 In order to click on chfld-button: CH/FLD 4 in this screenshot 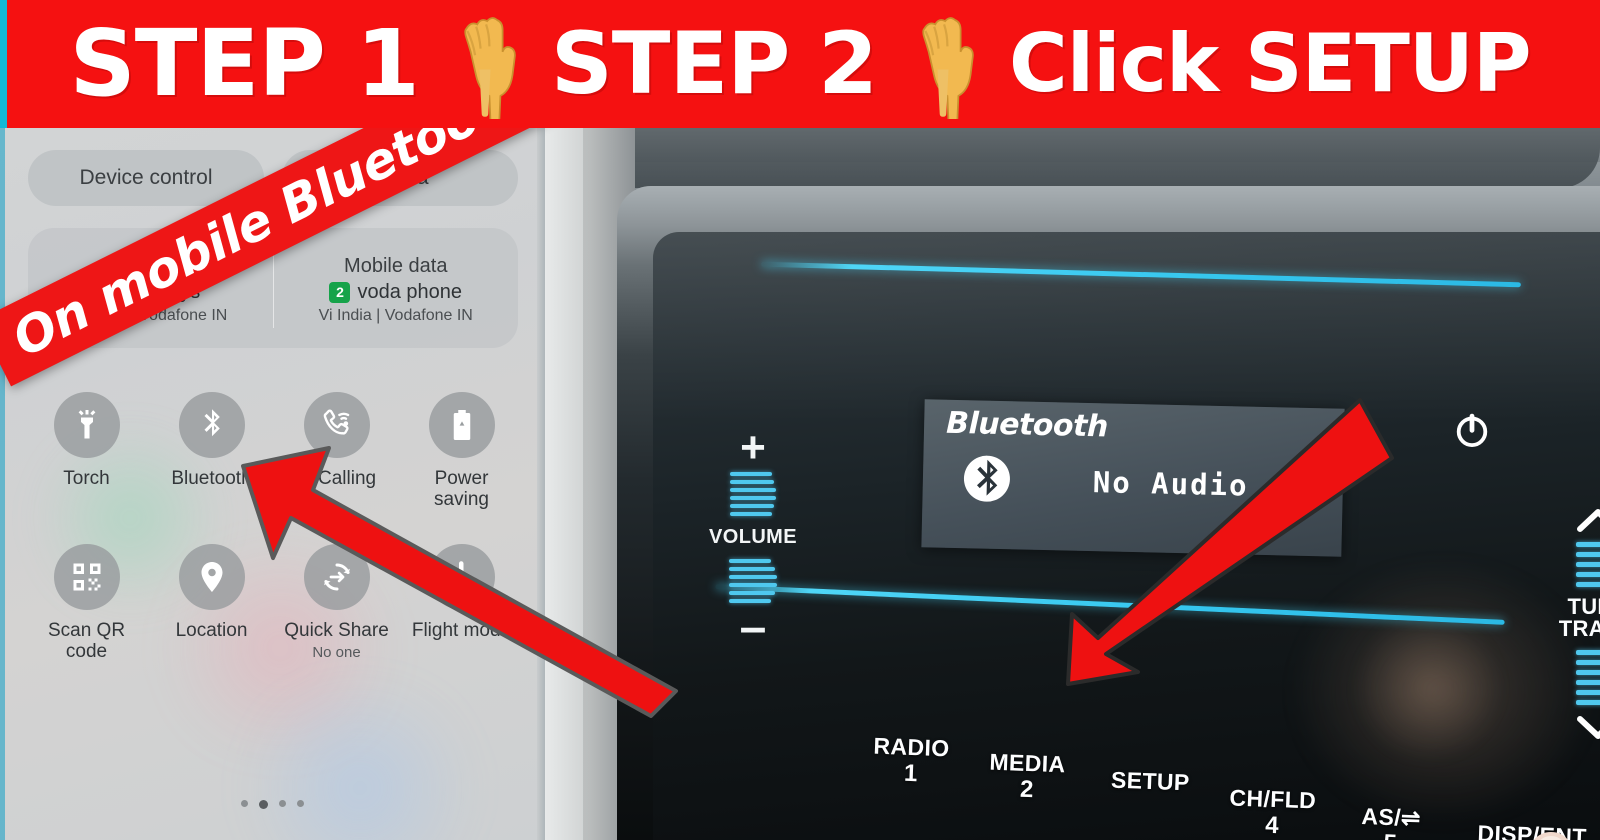, I will do `click(1272, 812)`.